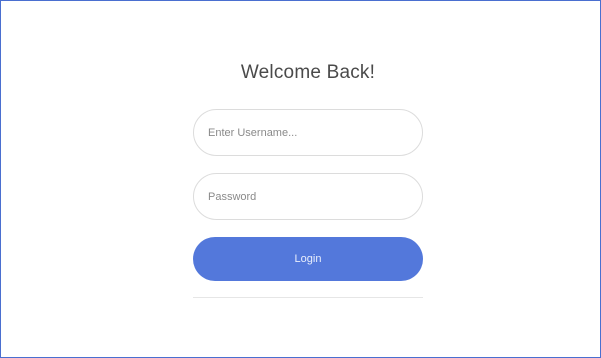  I want to click on password-input, so click(308, 196).